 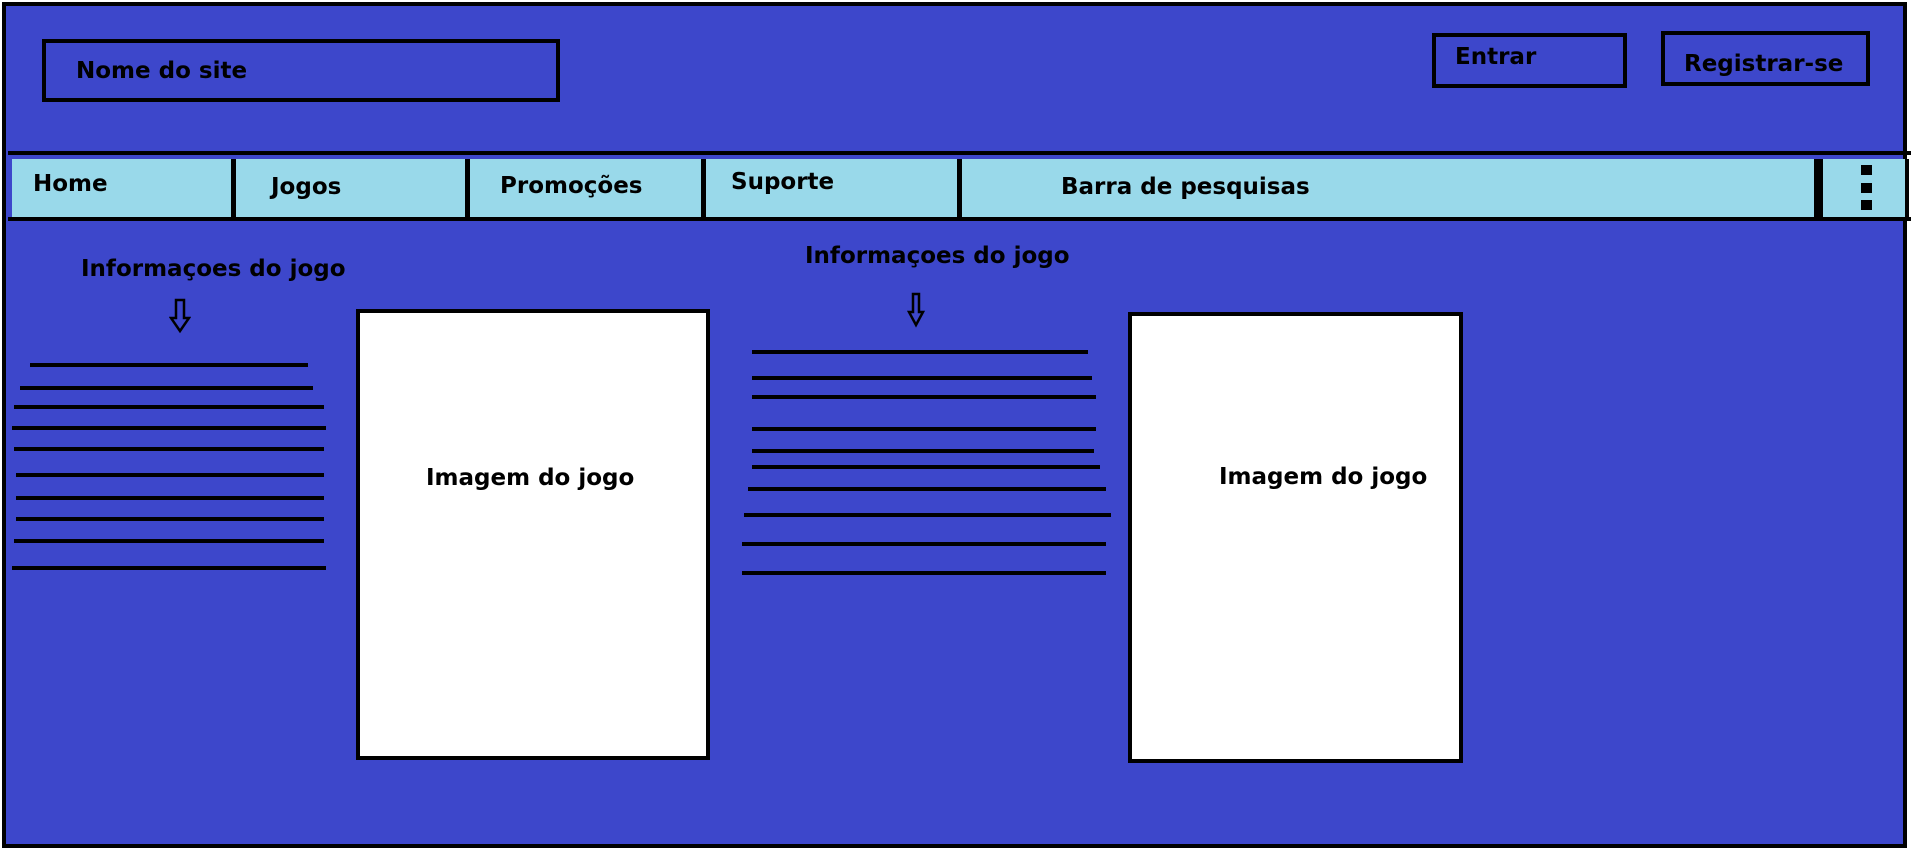 I want to click on nav-item-jogos: Jogos, so click(x=353, y=188).